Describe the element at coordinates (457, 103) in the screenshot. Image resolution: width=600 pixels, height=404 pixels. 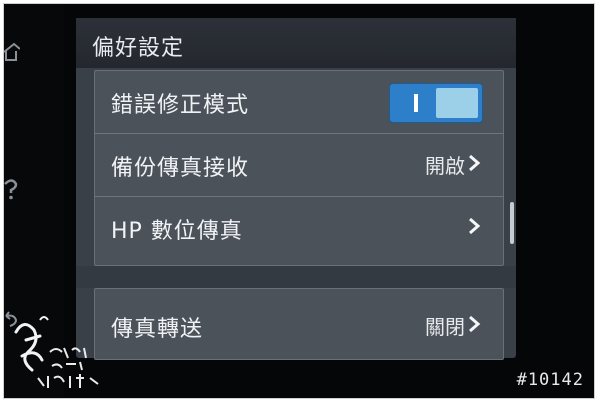
I see `toggle-knob` at that location.